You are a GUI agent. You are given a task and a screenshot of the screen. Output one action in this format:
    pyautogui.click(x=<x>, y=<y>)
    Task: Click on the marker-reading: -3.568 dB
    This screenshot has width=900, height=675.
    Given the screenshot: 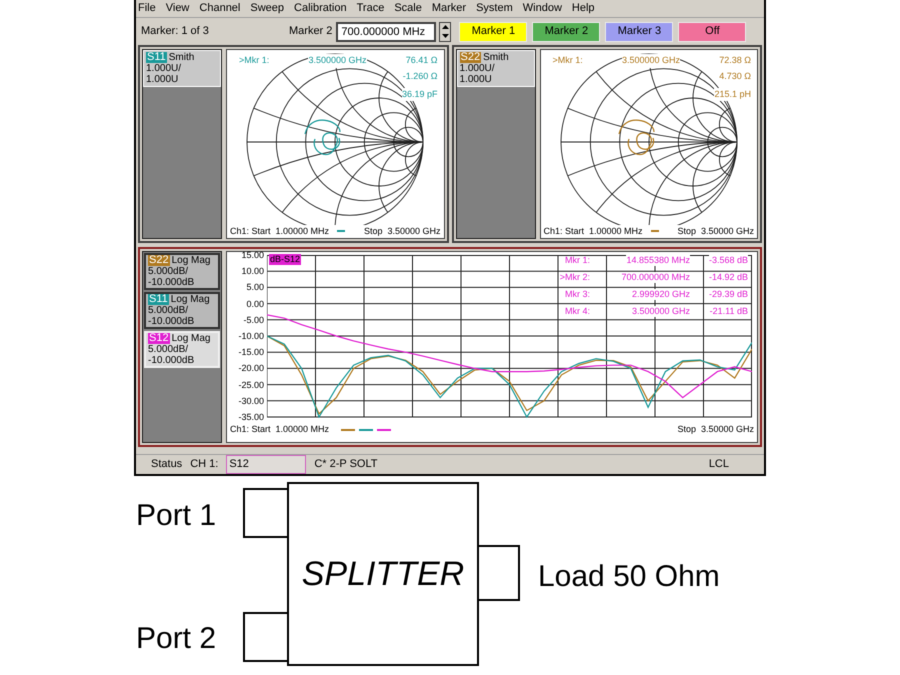 What is the action you would take?
    pyautogui.click(x=728, y=260)
    